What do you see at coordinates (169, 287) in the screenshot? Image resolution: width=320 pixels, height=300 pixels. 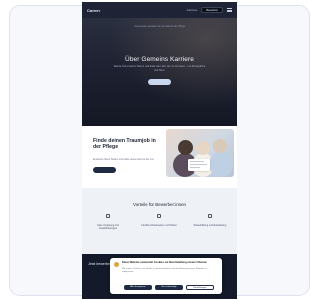 I see `necessary-only-button: Nur notwendige` at bounding box center [169, 287].